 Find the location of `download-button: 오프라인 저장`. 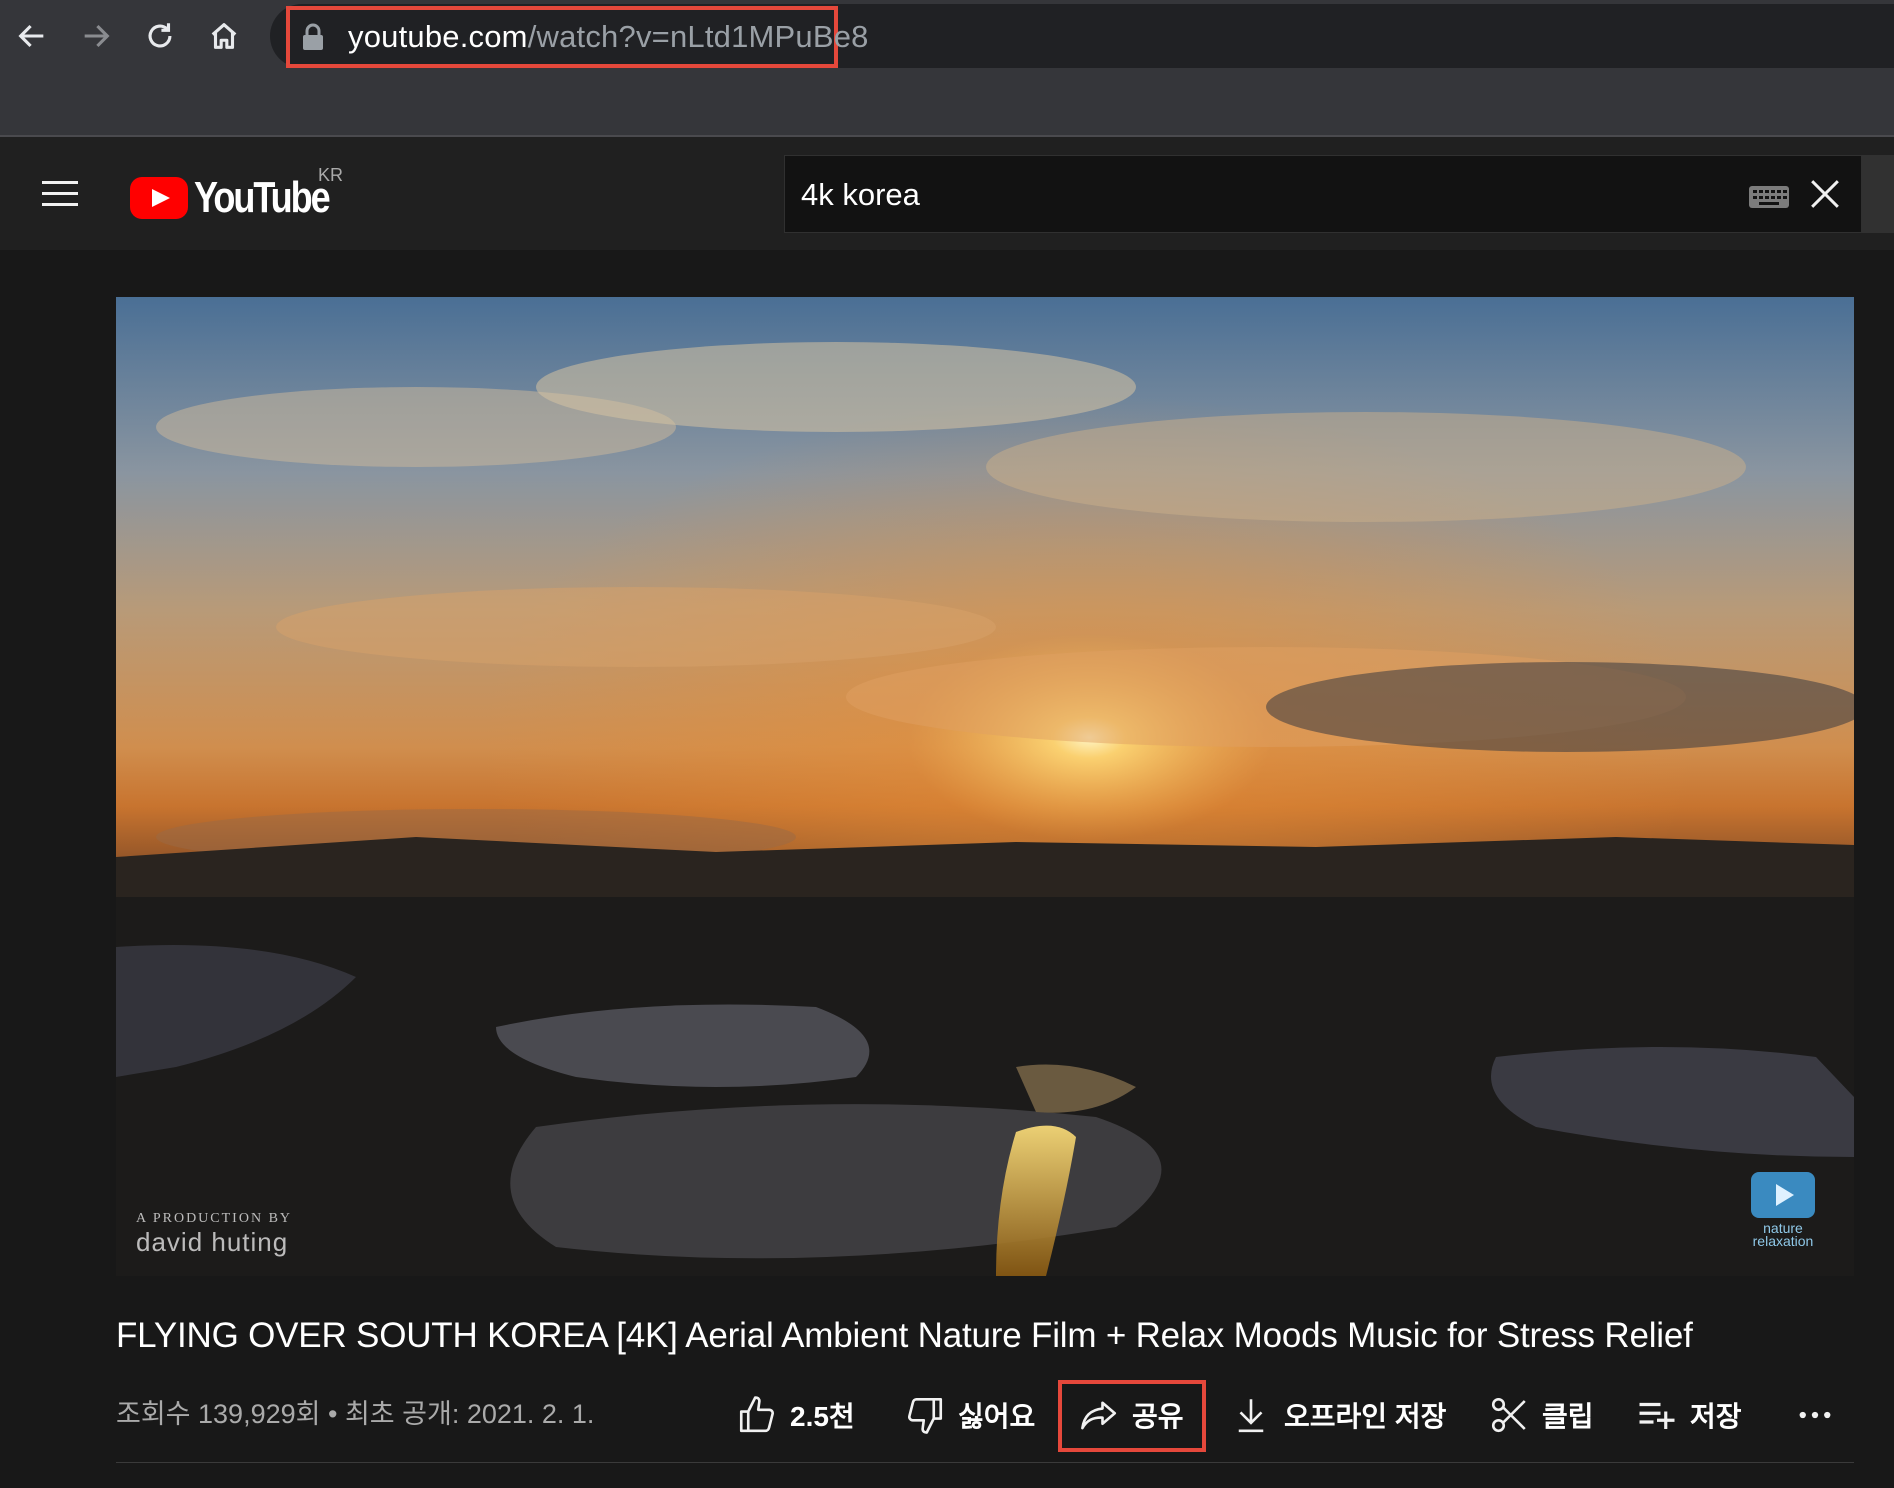

download-button: 오프라인 저장 is located at coordinates (1338, 1415).